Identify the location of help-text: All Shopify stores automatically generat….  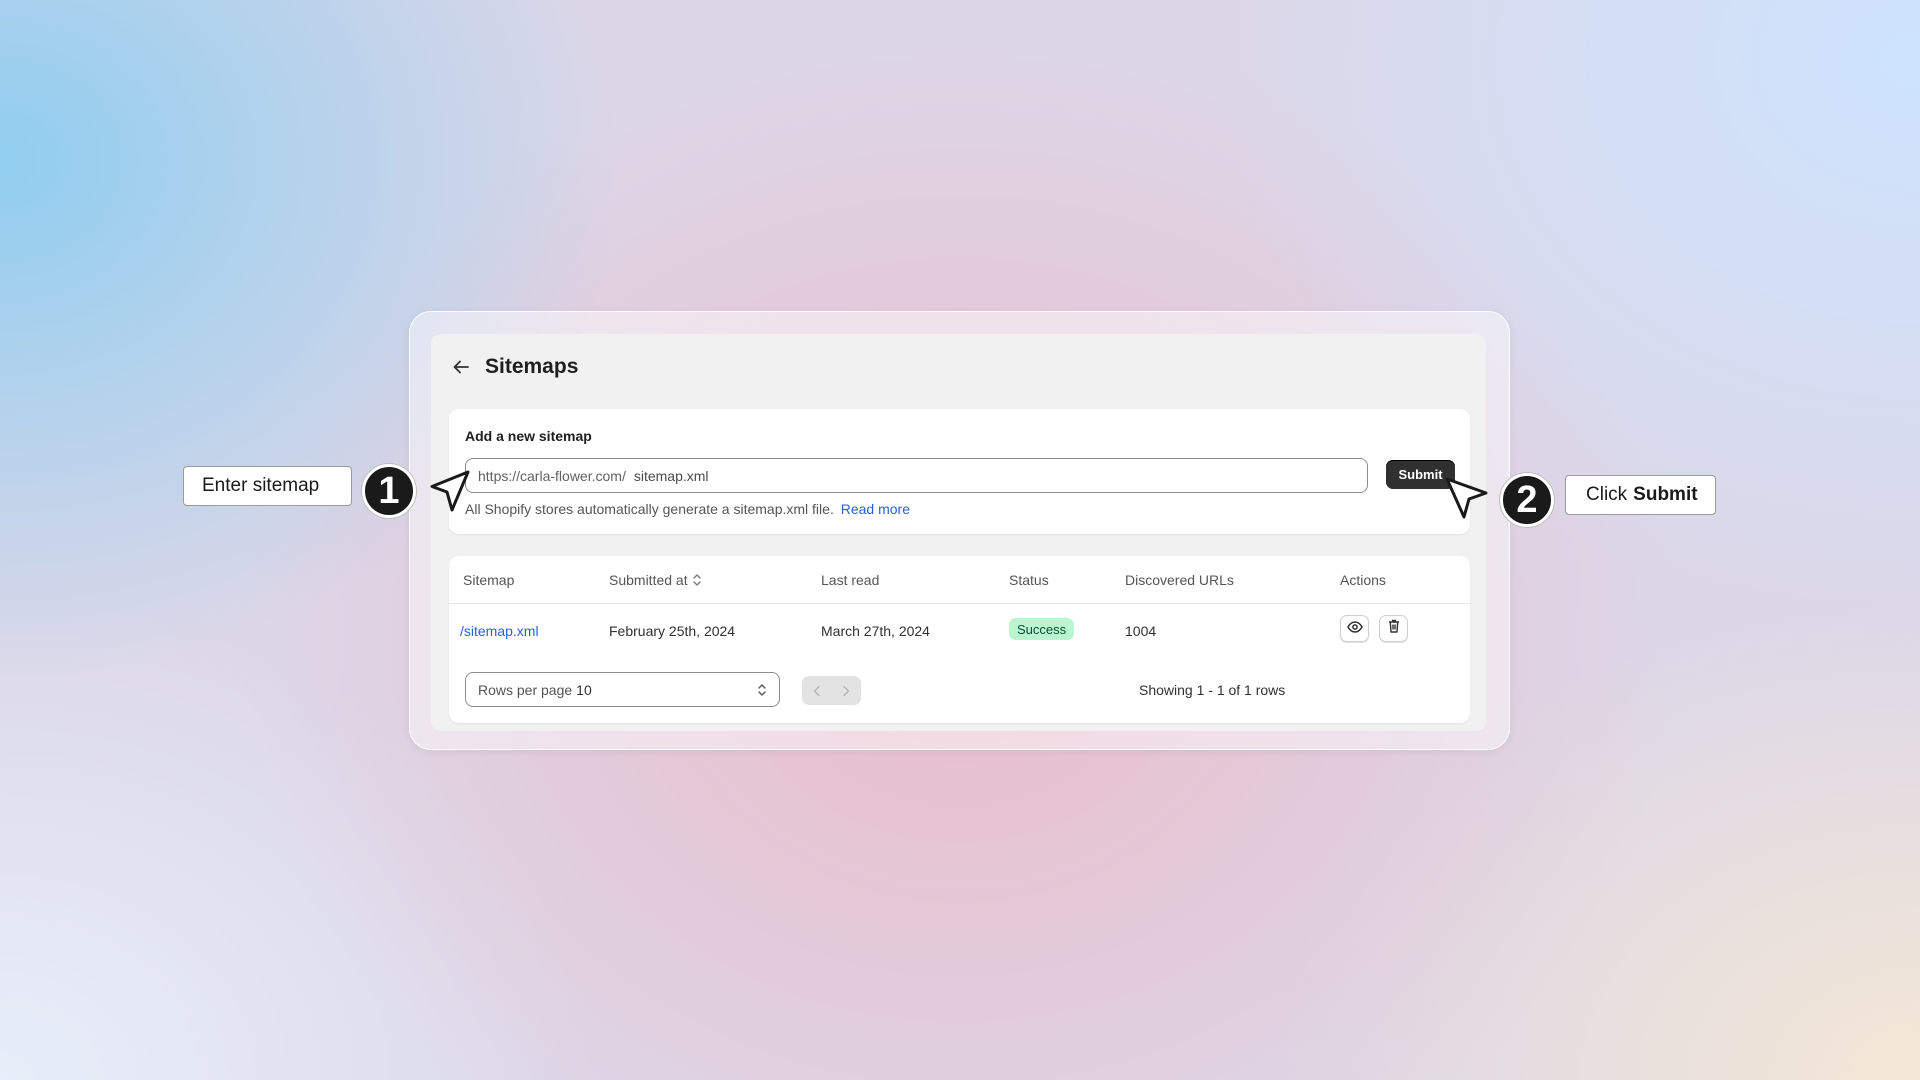
(687, 509).